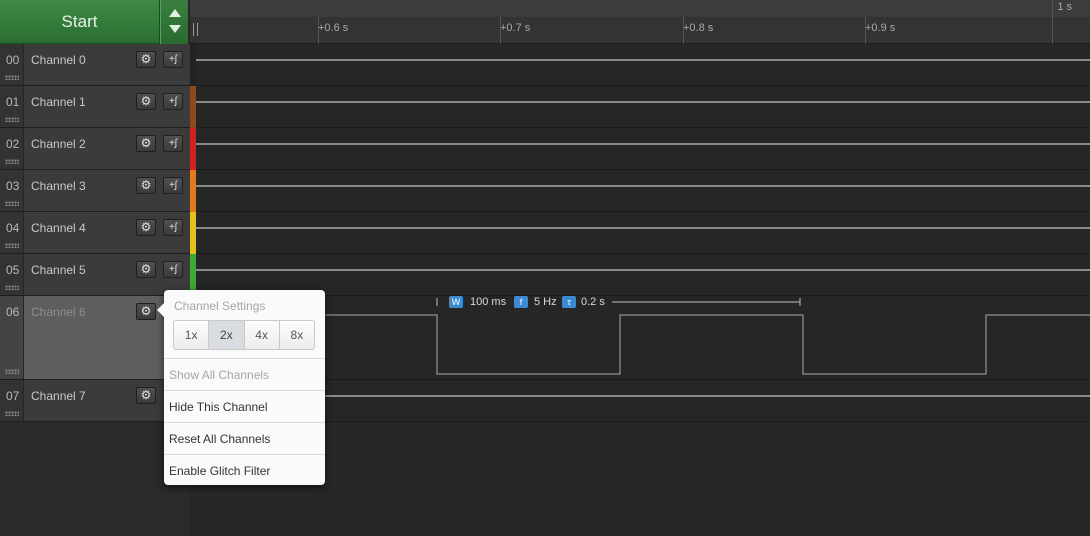 Image resolution: width=1090 pixels, height=536 pixels. I want to click on popup-caret, so click(160, 310).